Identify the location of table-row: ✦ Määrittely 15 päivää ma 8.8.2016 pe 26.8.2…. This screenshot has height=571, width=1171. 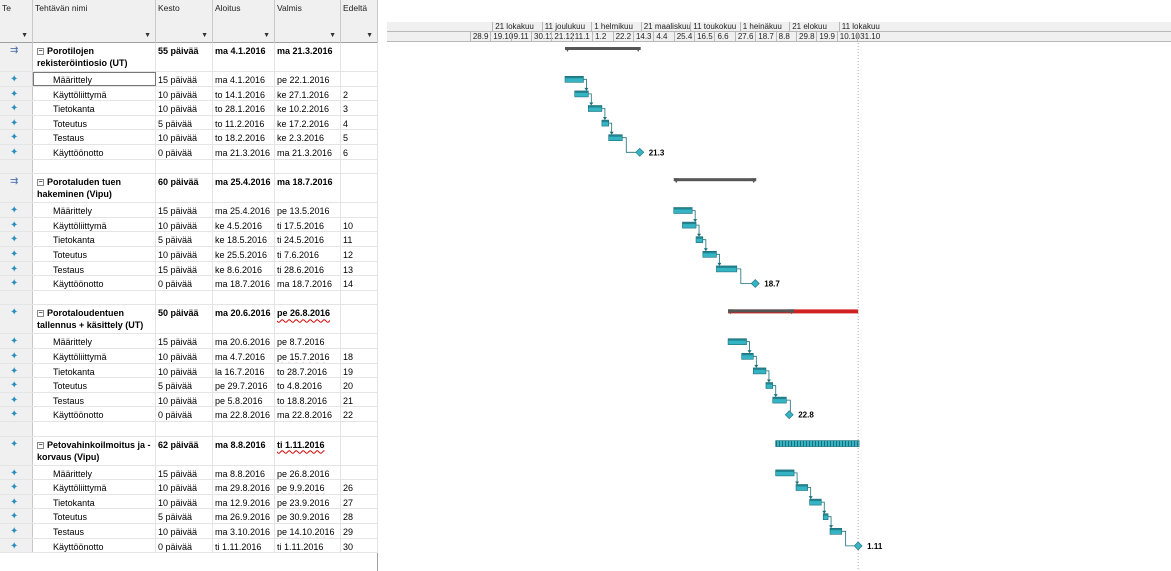
(189, 473).